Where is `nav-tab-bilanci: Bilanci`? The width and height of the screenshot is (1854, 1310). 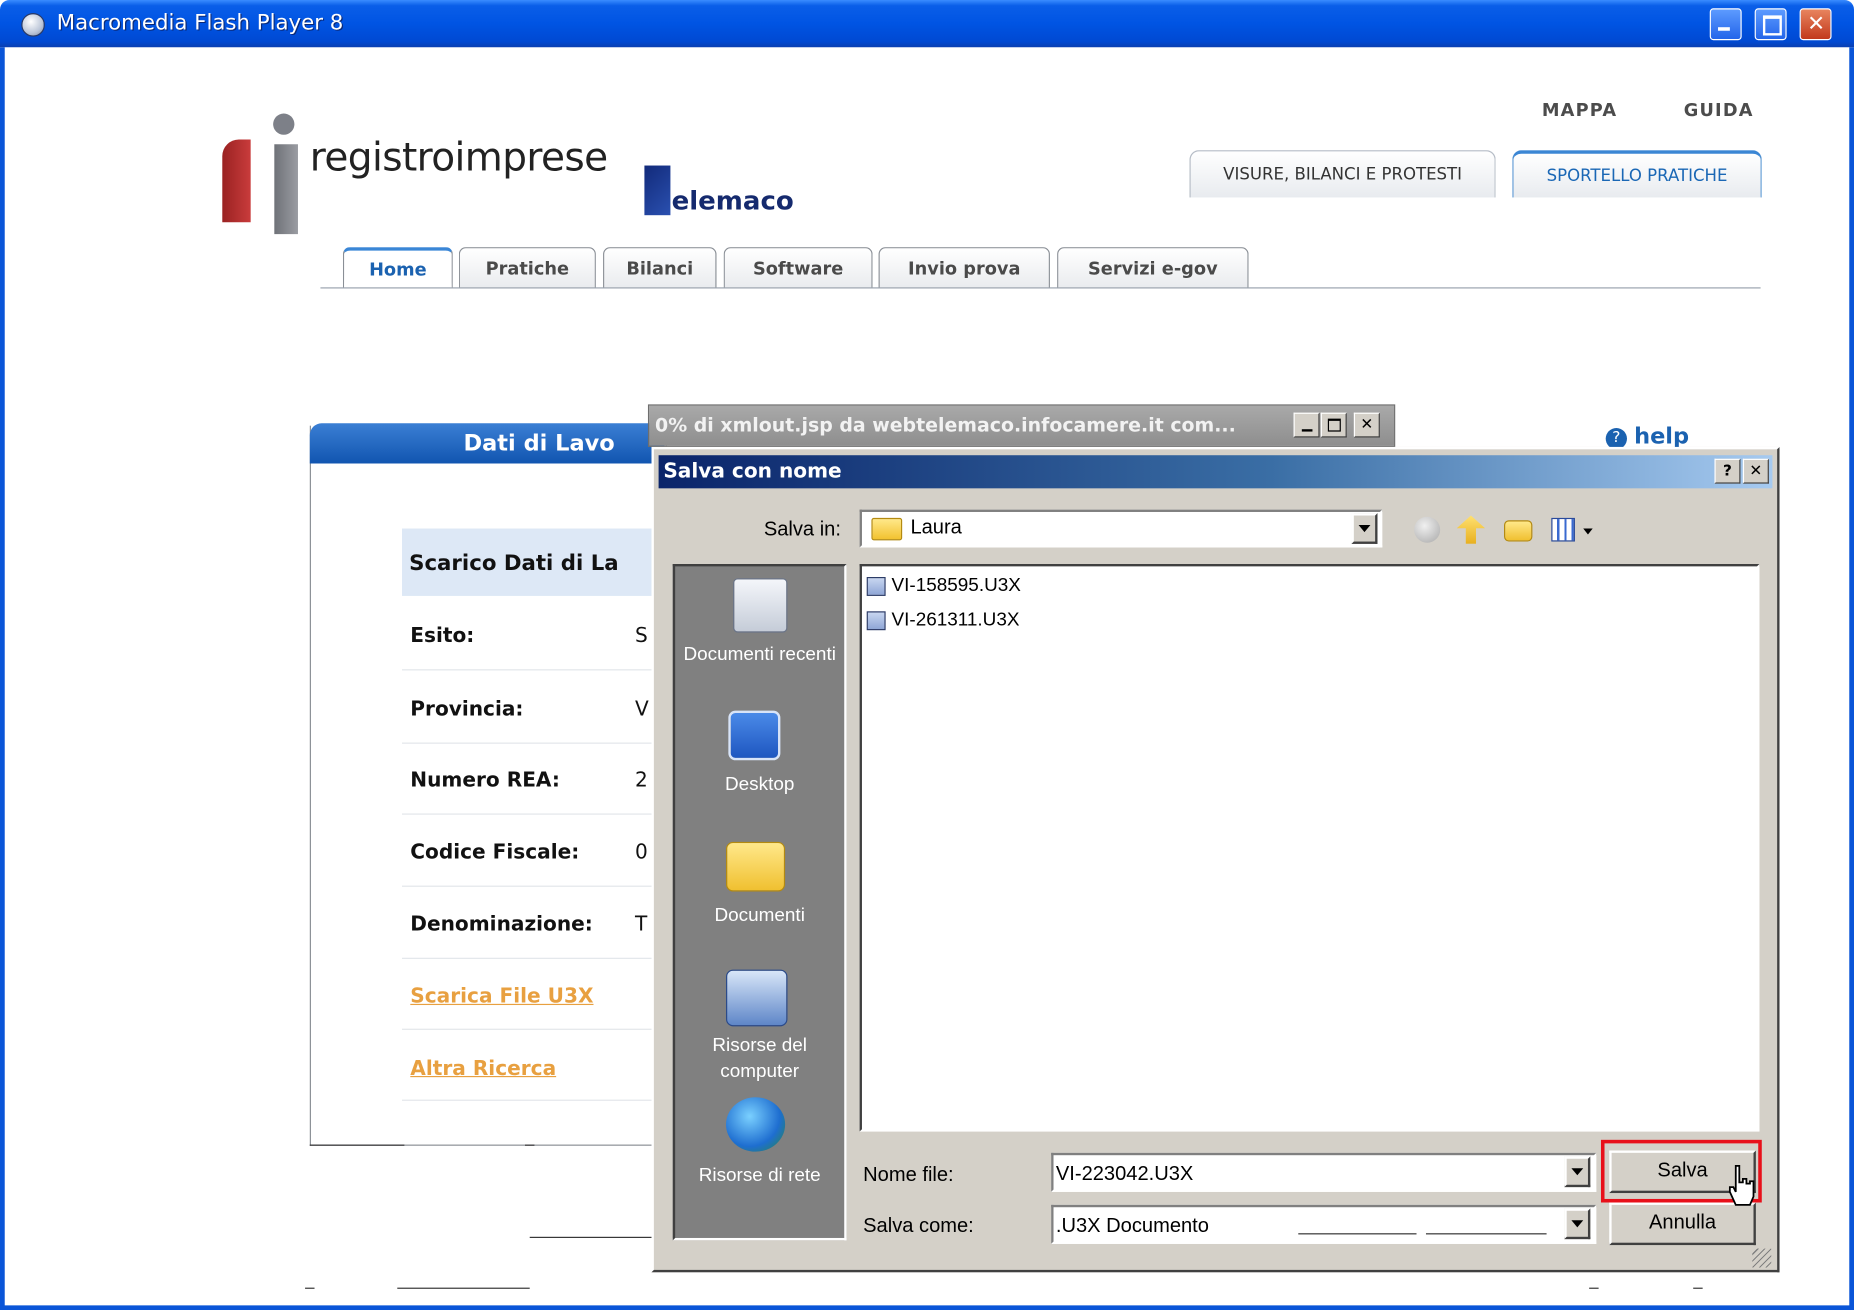 nav-tab-bilanci: Bilanci is located at coordinates (660, 268).